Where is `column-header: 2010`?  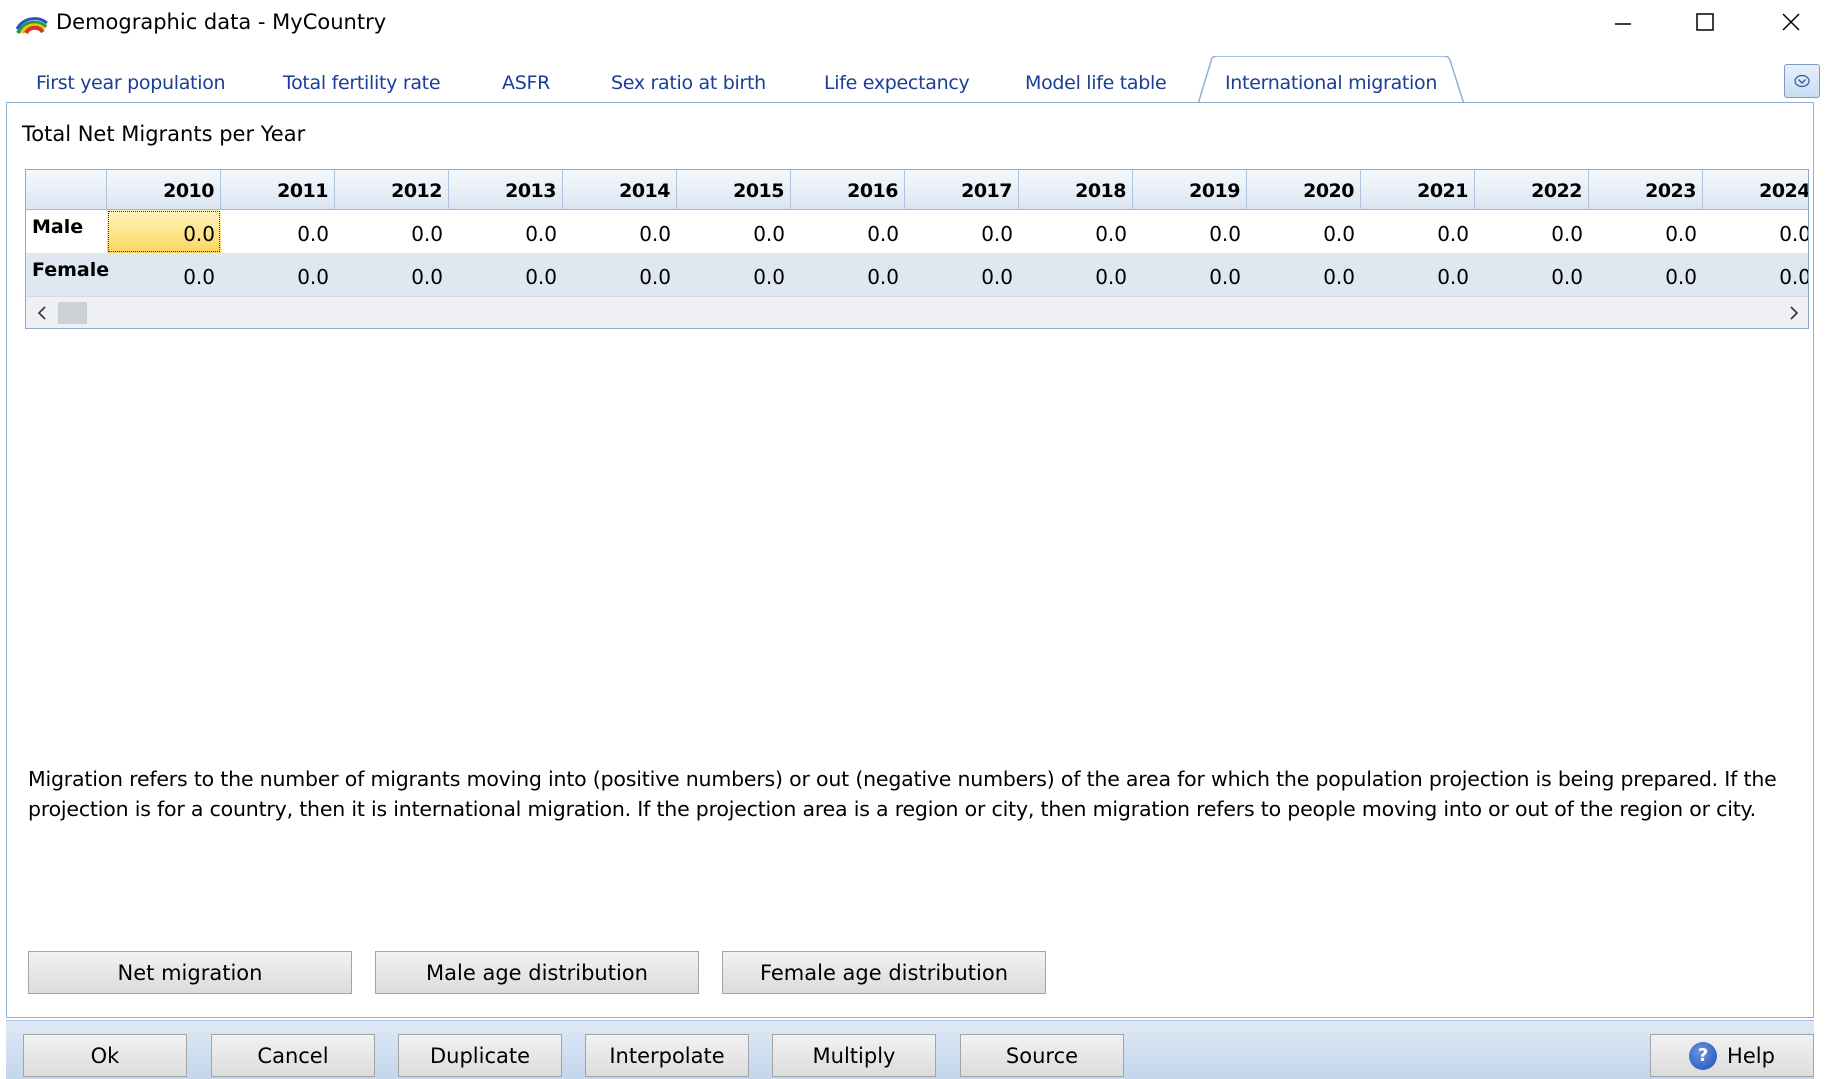 column-header: 2010 is located at coordinates (164, 190).